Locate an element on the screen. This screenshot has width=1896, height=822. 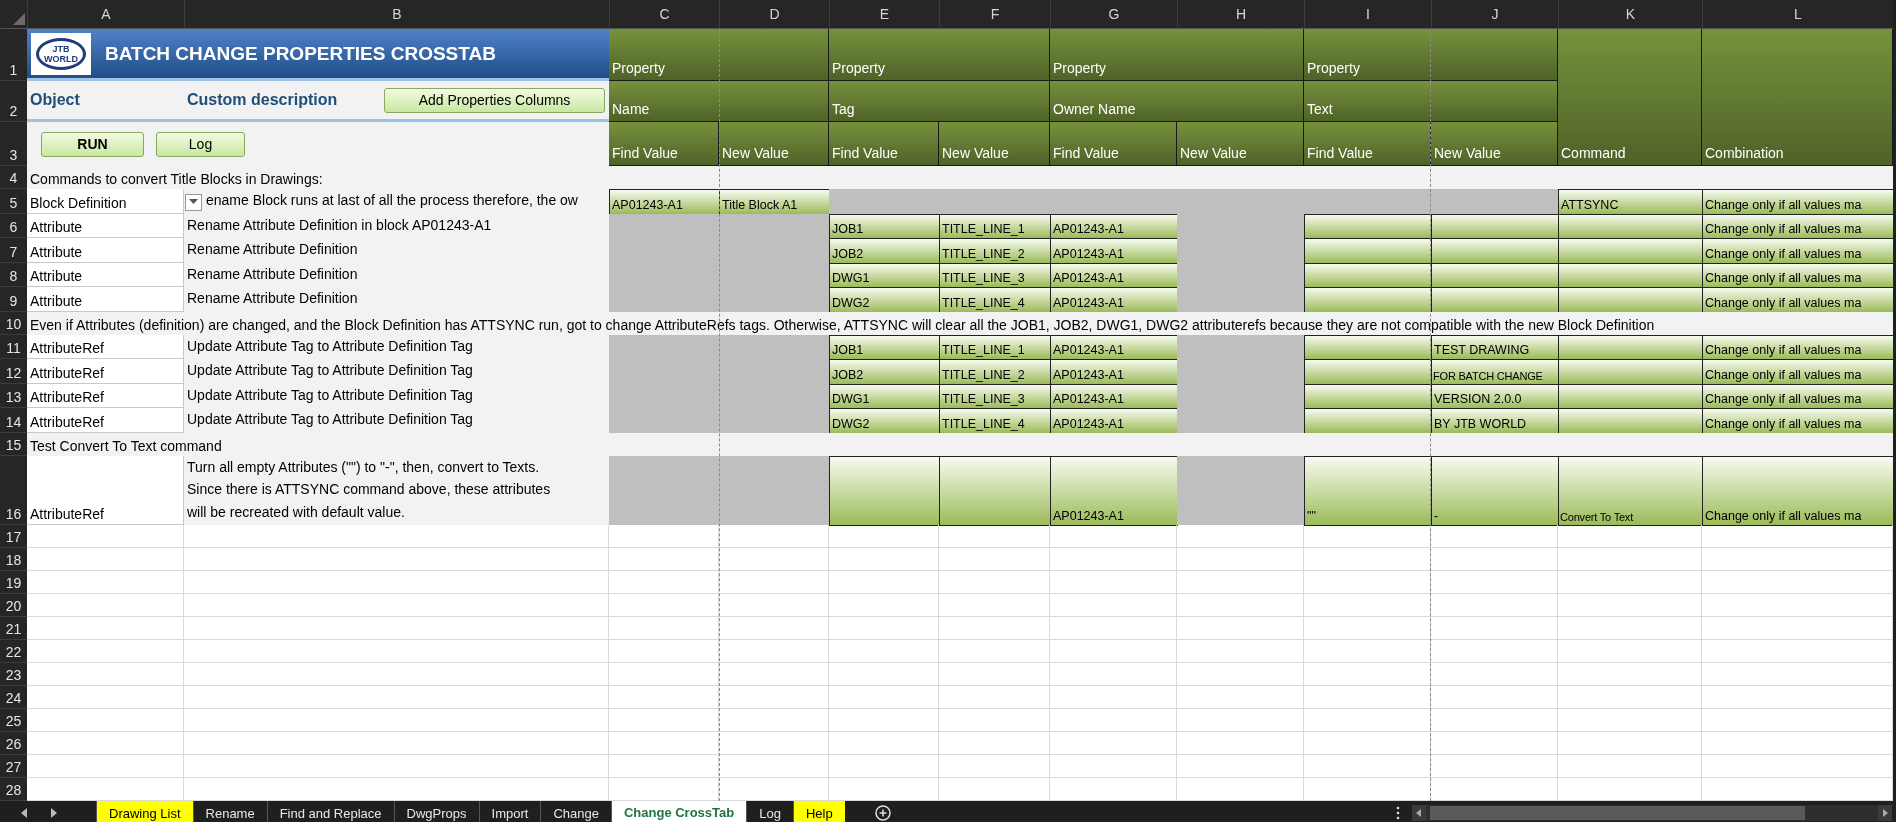
row-number: 24 is located at coordinates (13, 697).